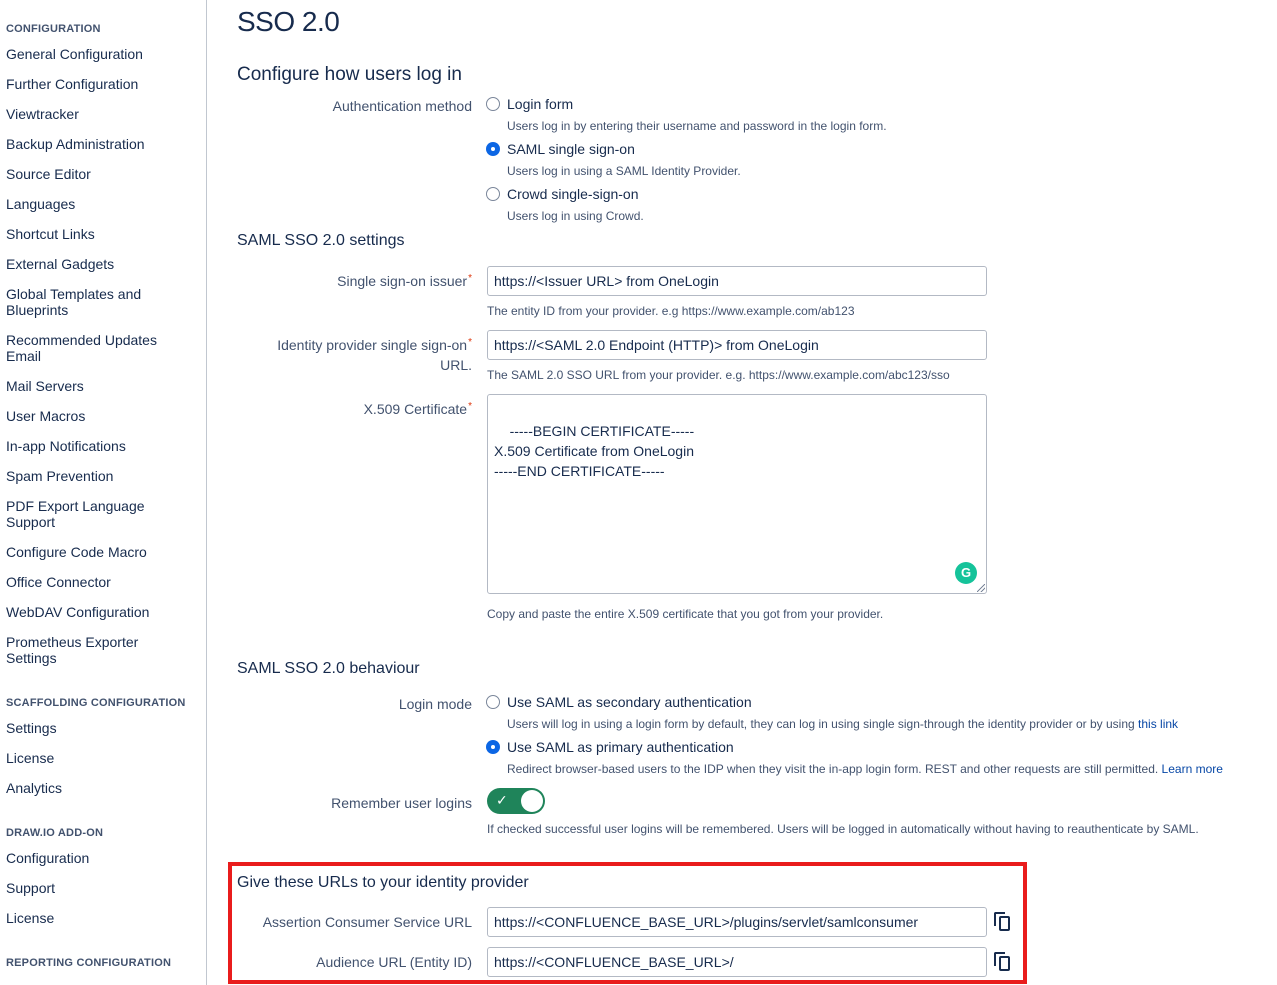 The image size is (1277, 985). Describe the element at coordinates (328, 668) in the screenshot. I see `behaviour-section-heading: SAML SSO 2.0 behaviour` at that location.